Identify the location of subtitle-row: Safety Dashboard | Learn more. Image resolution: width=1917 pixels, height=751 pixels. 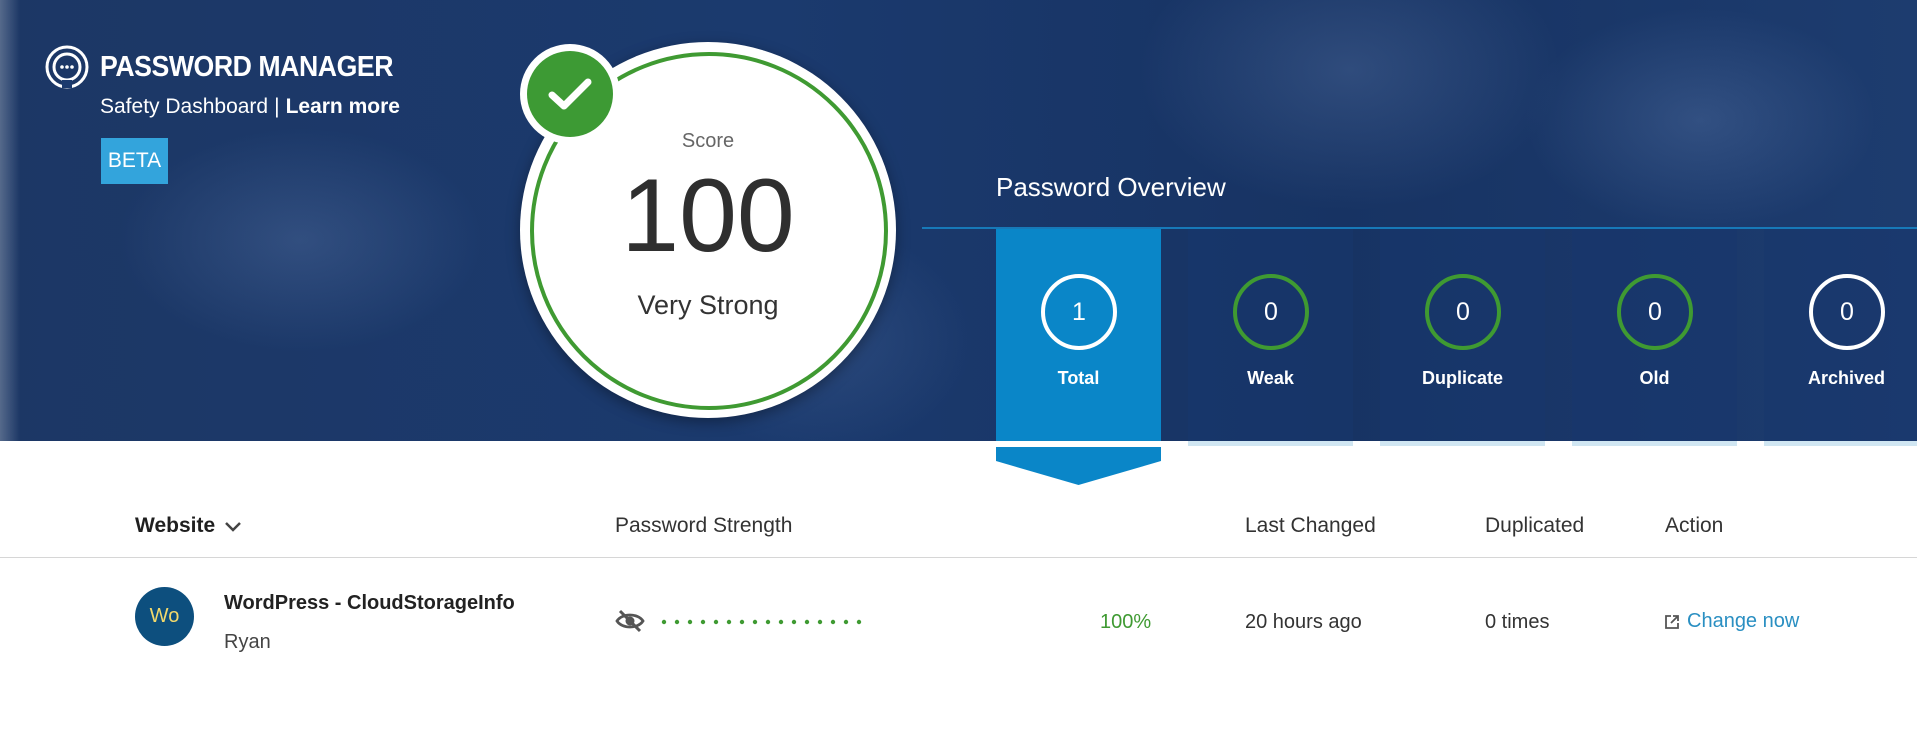
(250, 107).